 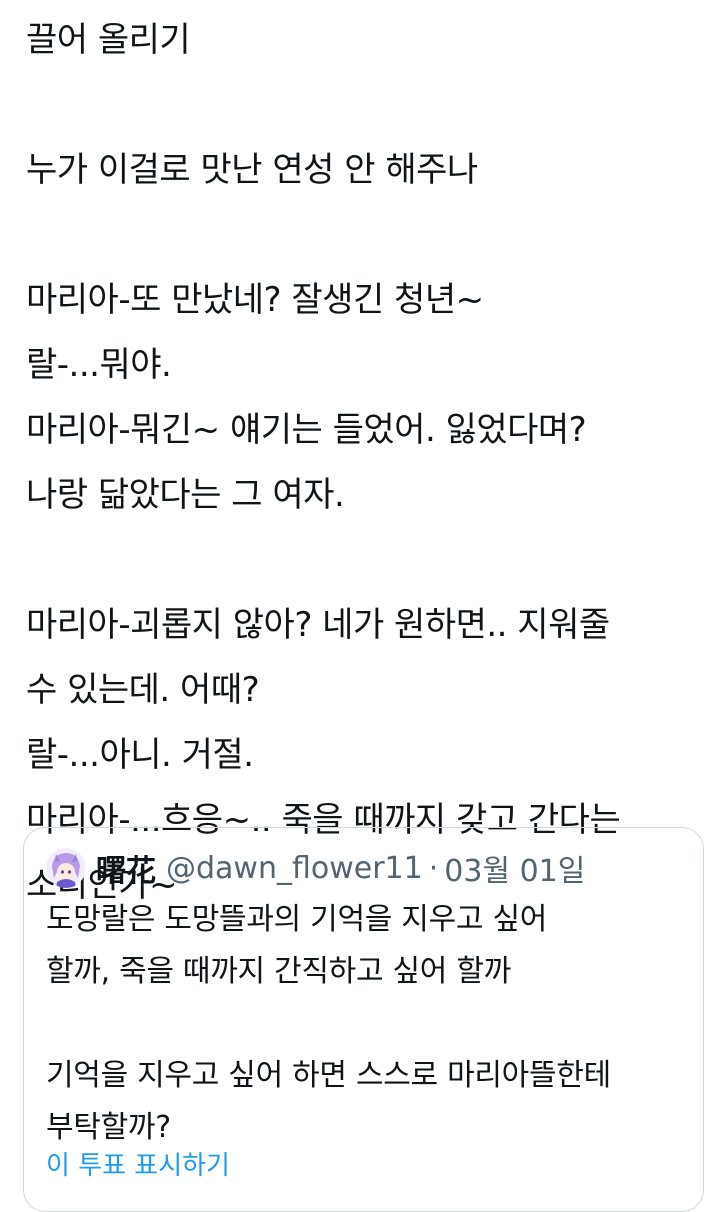 What do you see at coordinates (108, 40) in the screenshot?
I see `tweet-line: 끌어 올리기` at bounding box center [108, 40].